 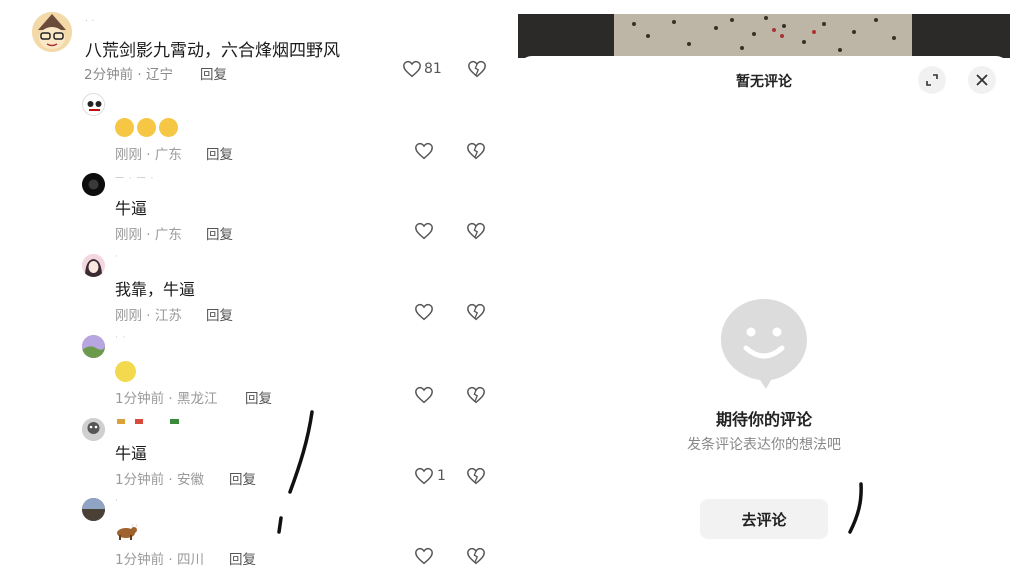 What do you see at coordinates (764, 445) in the screenshot?
I see `empty-subtitle: 发条评论表达你的想法吧` at bounding box center [764, 445].